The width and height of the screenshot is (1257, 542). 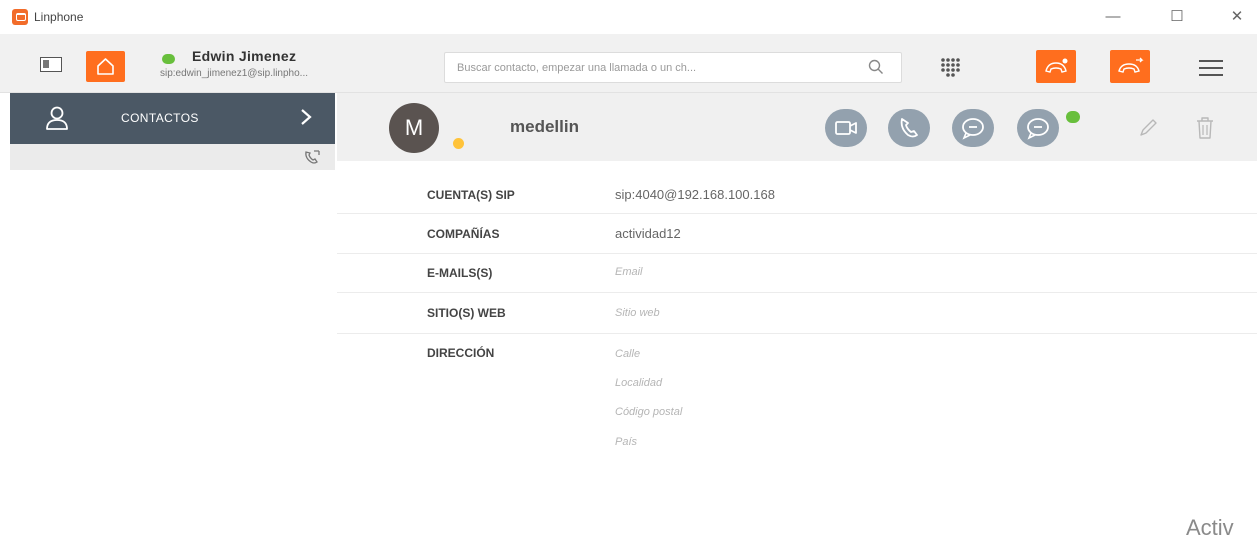 I want to click on secure-chat-button, so click(x=1038, y=128).